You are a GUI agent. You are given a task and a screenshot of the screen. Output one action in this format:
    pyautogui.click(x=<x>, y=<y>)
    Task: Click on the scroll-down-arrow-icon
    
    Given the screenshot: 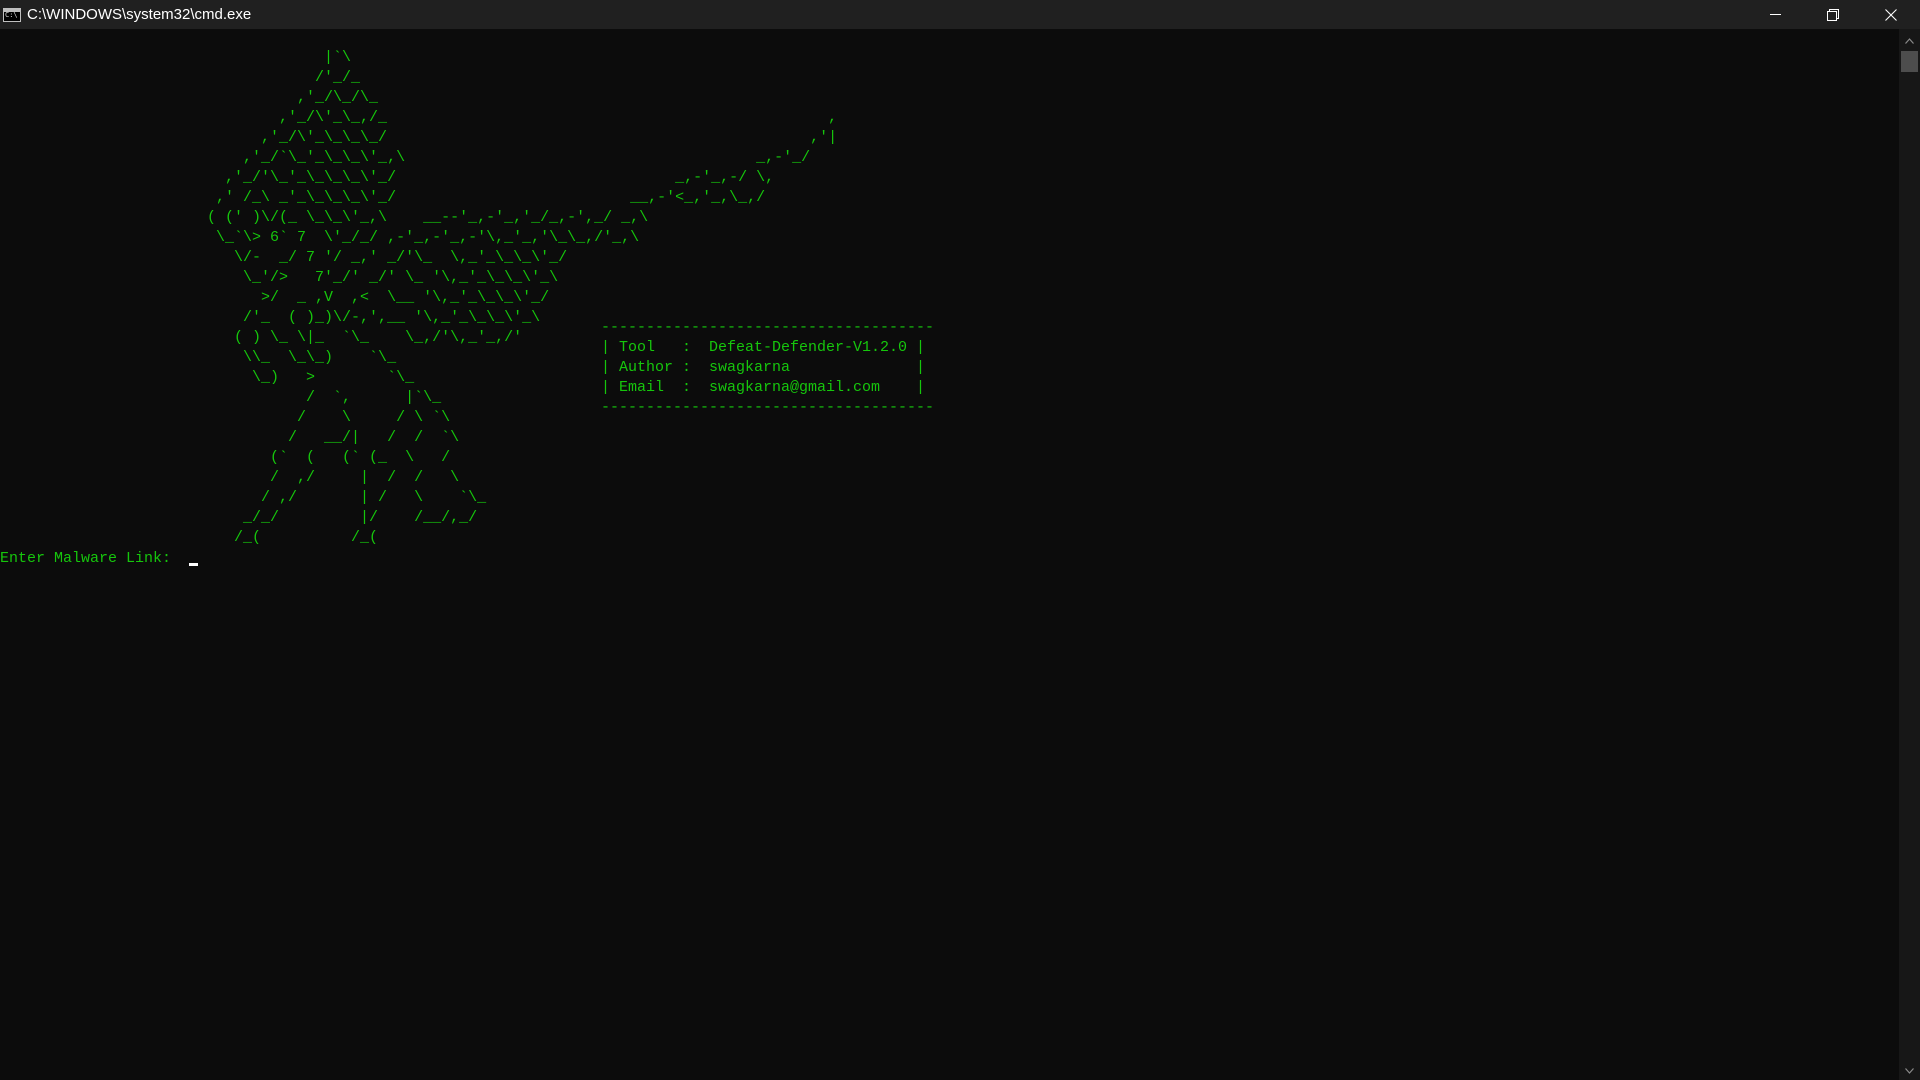 What is the action you would take?
    pyautogui.click(x=1909, y=1070)
    